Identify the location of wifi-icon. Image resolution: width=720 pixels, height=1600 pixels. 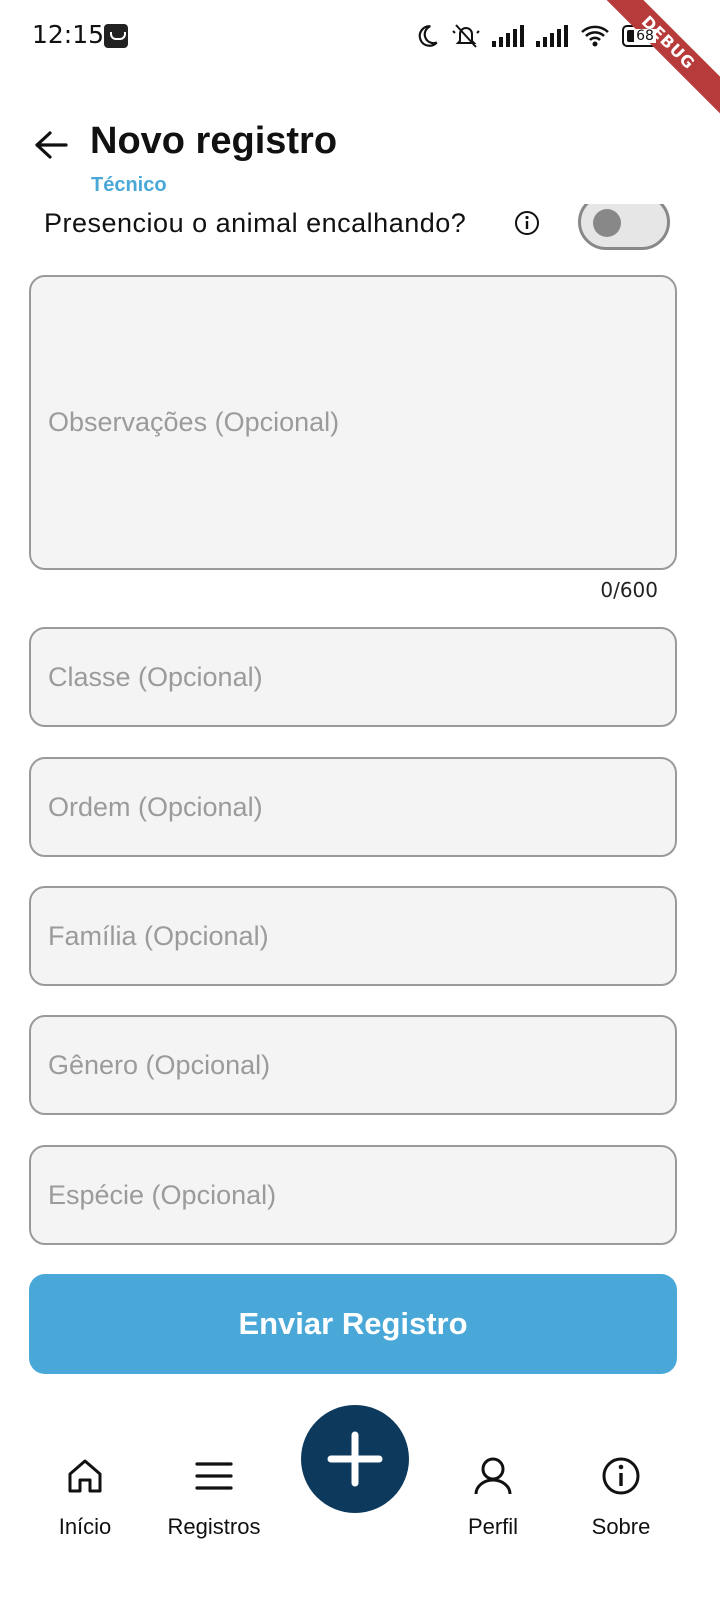
(595, 36).